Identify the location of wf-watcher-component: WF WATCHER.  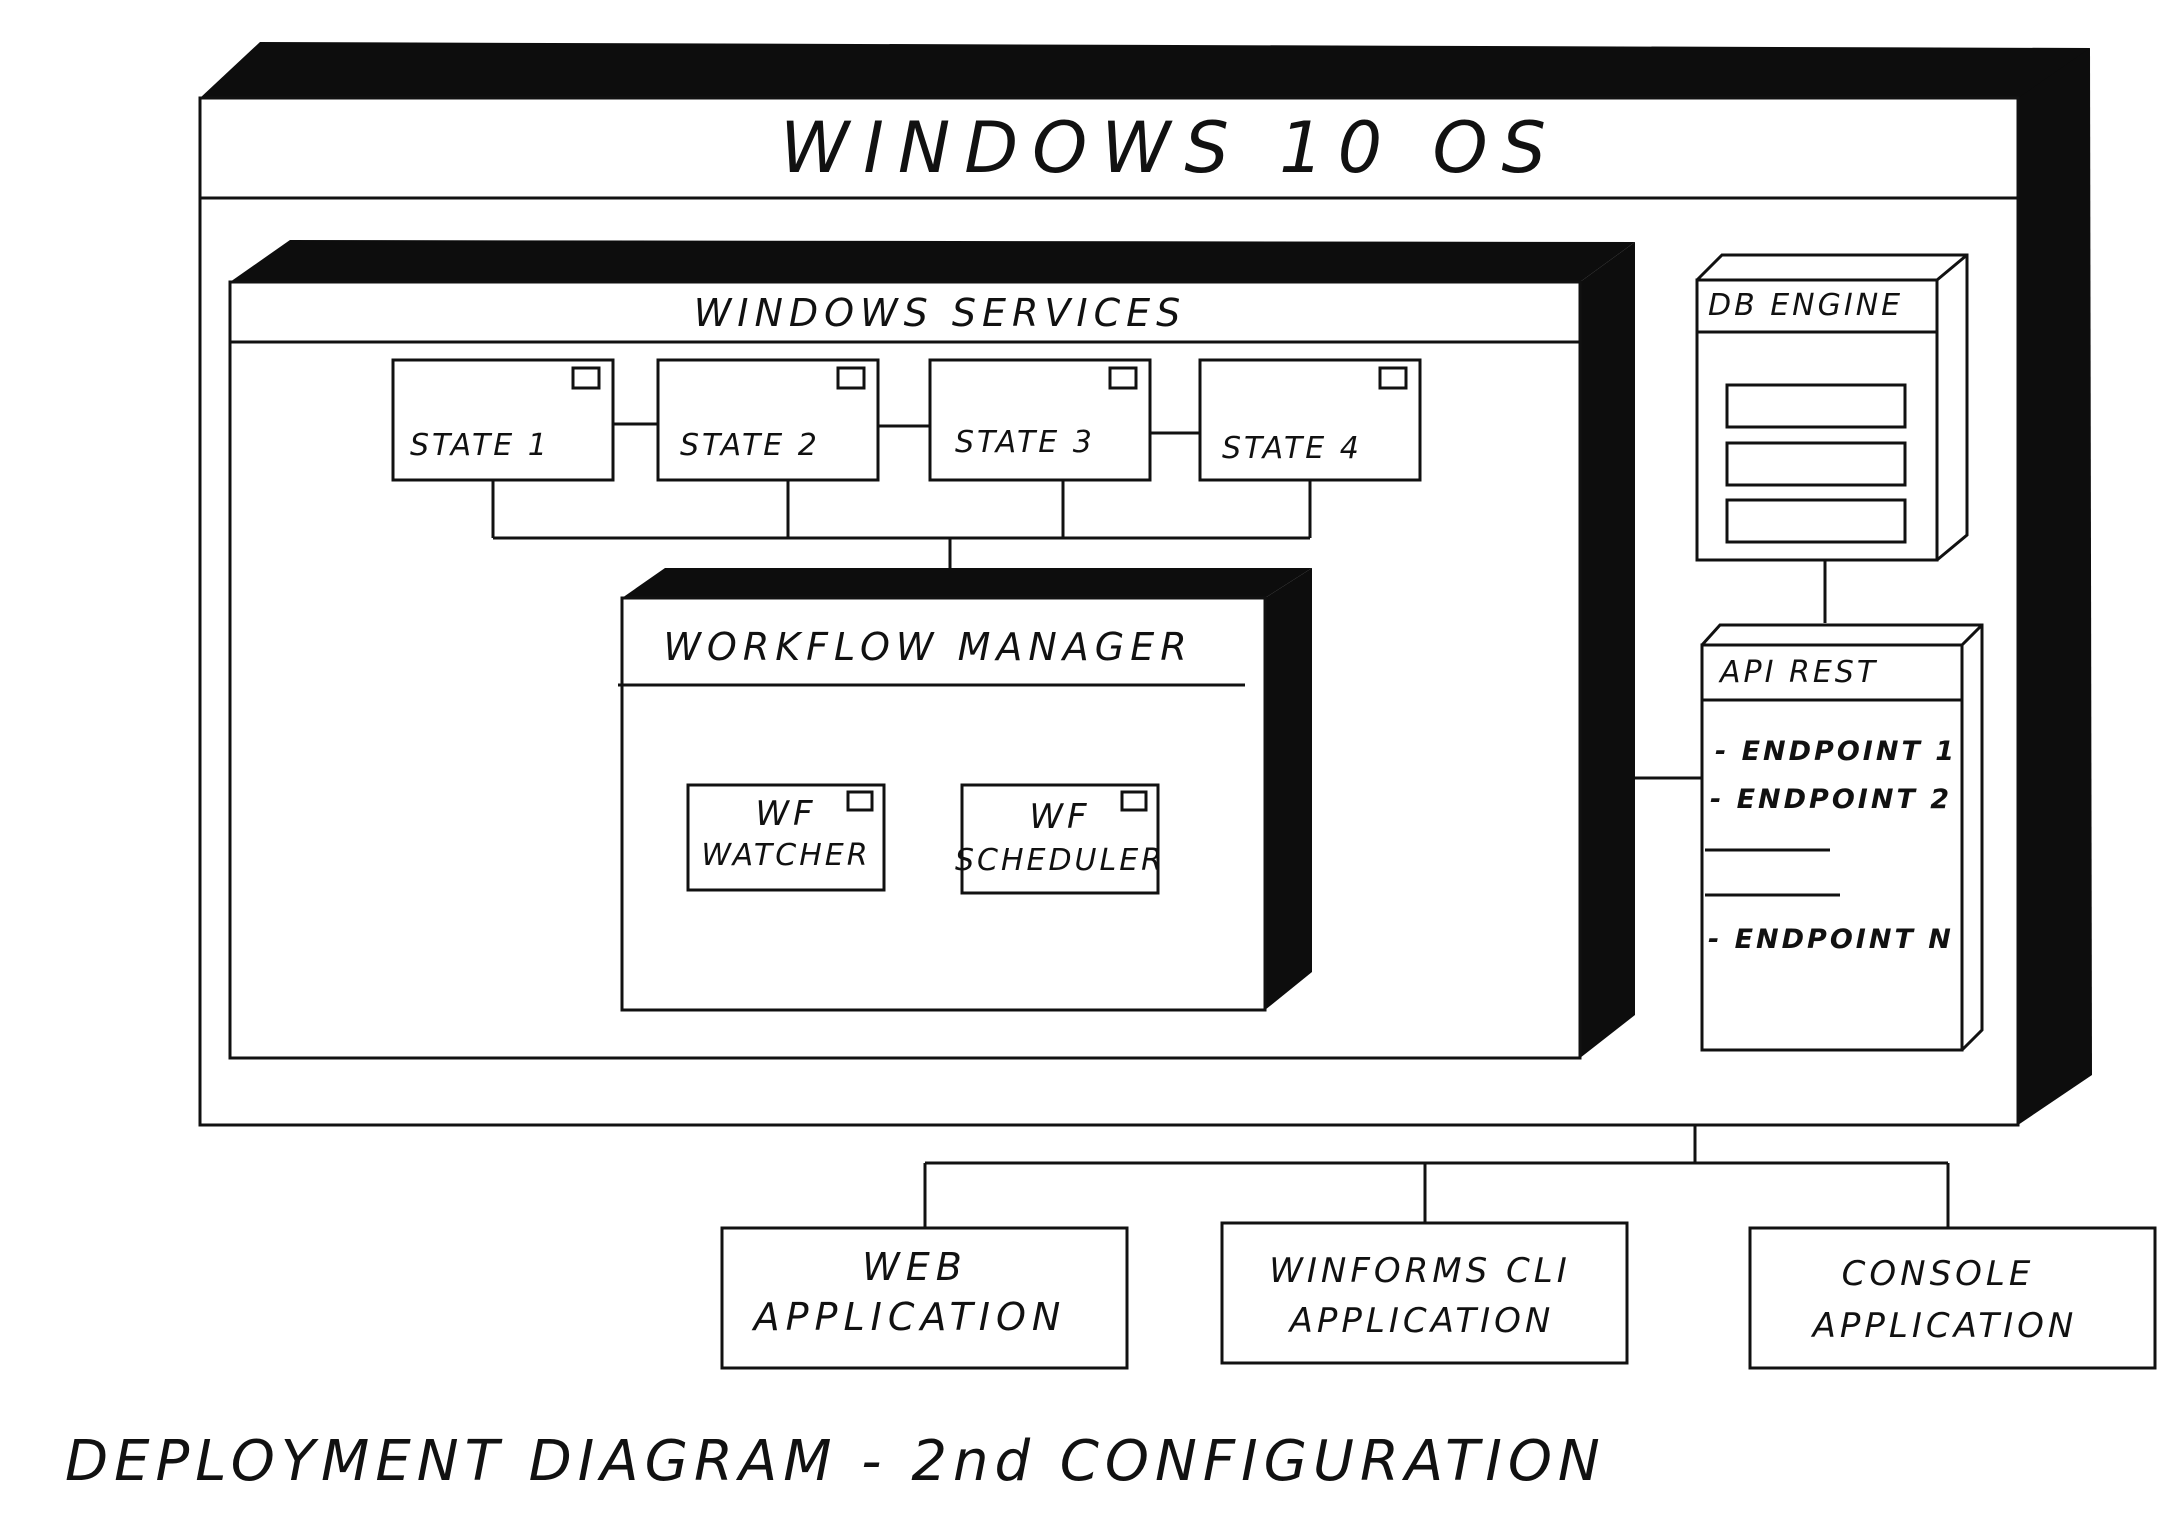
(786, 837).